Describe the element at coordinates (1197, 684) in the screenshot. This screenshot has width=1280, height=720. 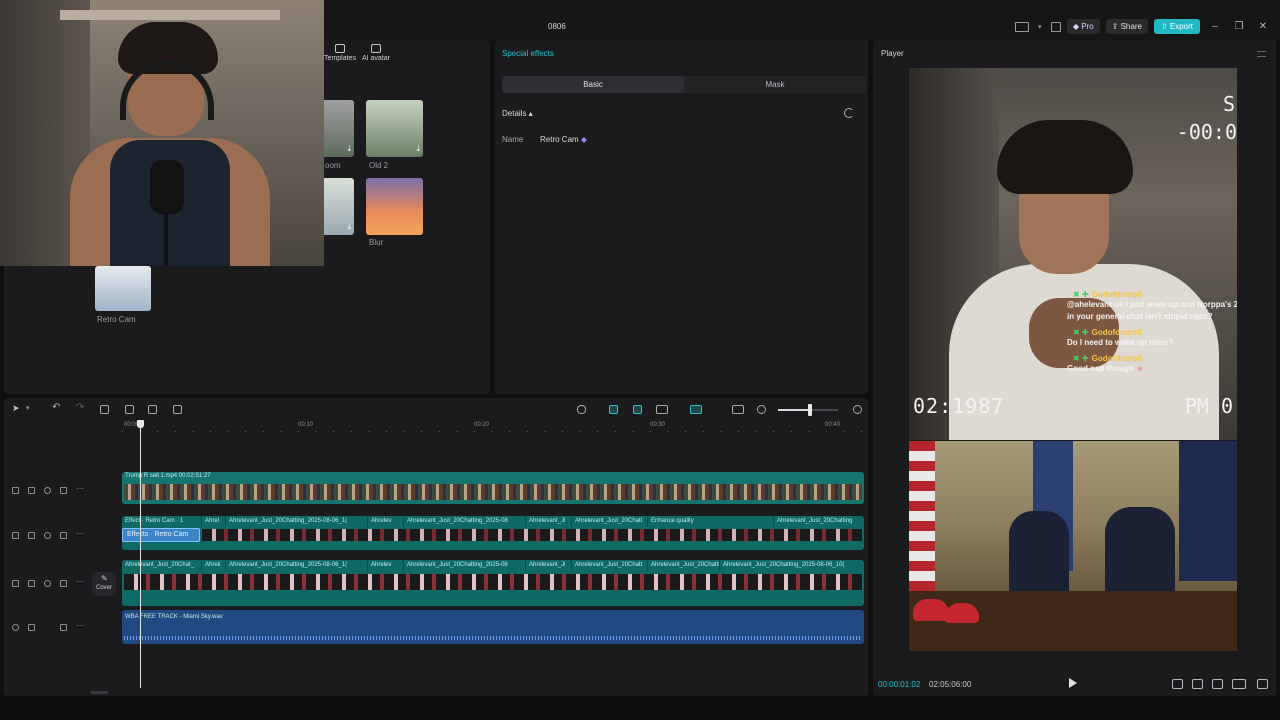
I see `quality-icon` at that location.